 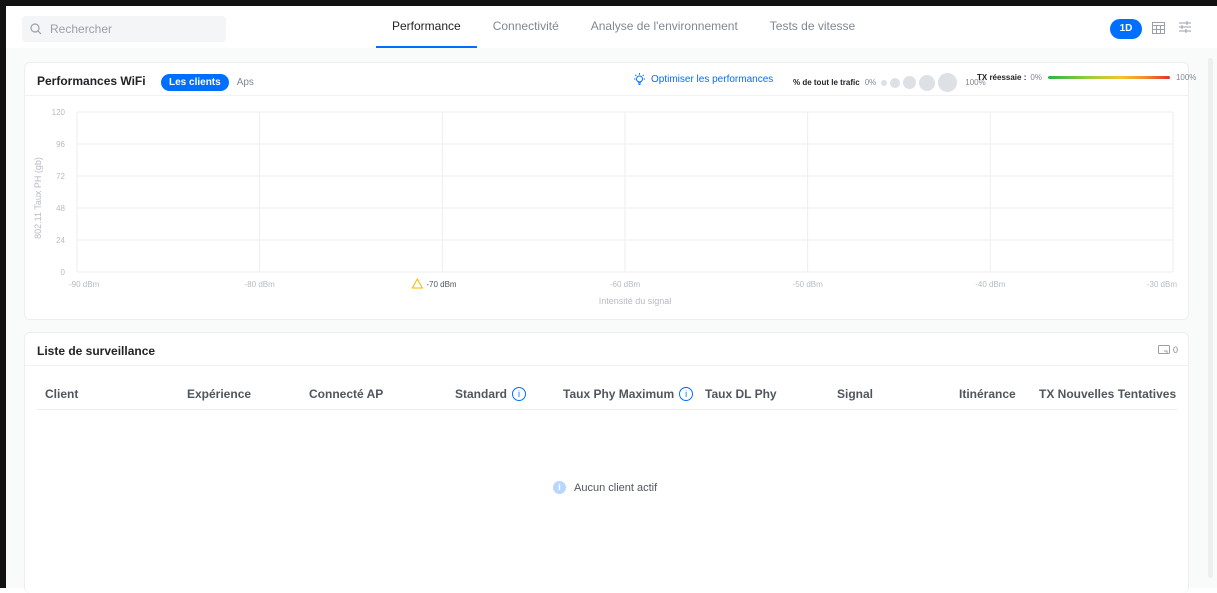 I want to click on traffic-dot-l, so click(x=927, y=82).